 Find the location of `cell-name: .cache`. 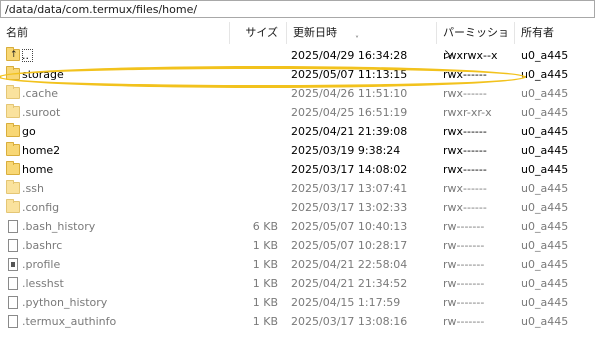

cell-name: .cache is located at coordinates (40, 93).